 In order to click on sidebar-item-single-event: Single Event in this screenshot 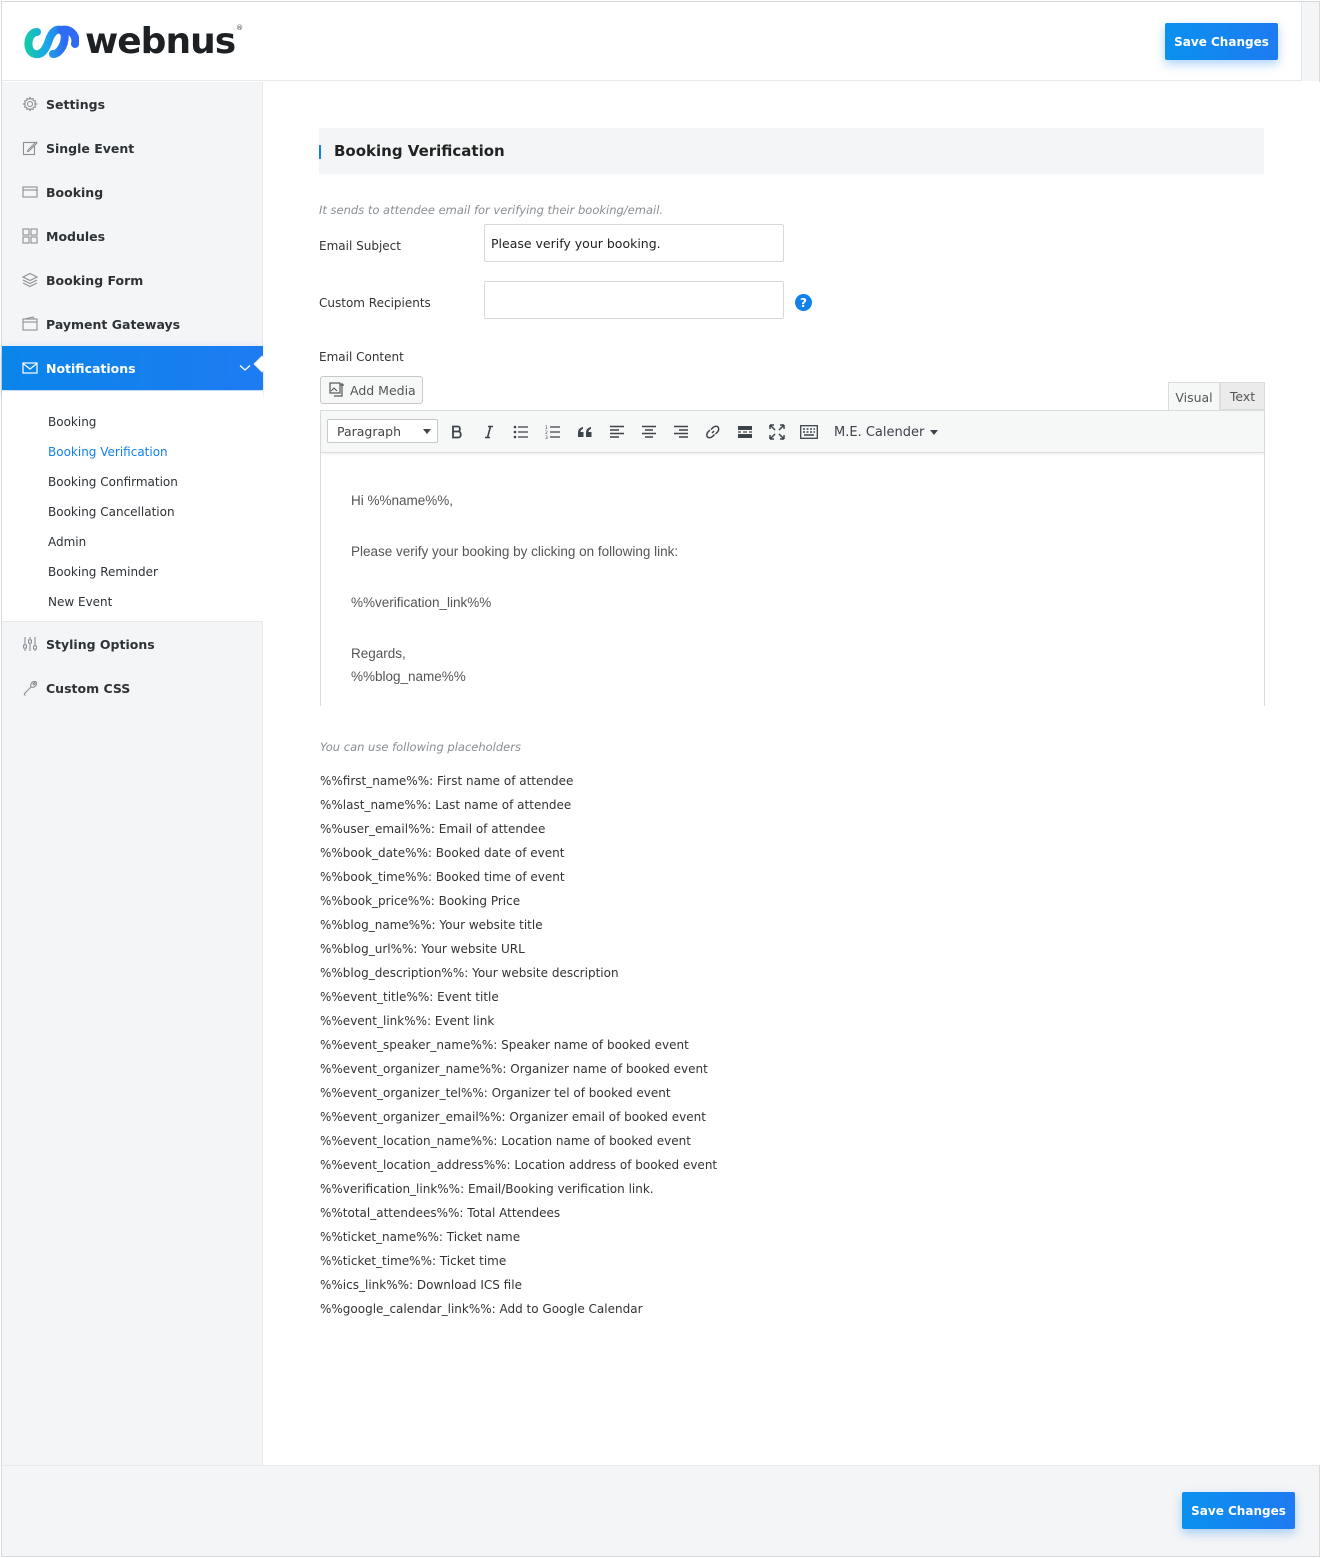, I will do `click(132, 148)`.